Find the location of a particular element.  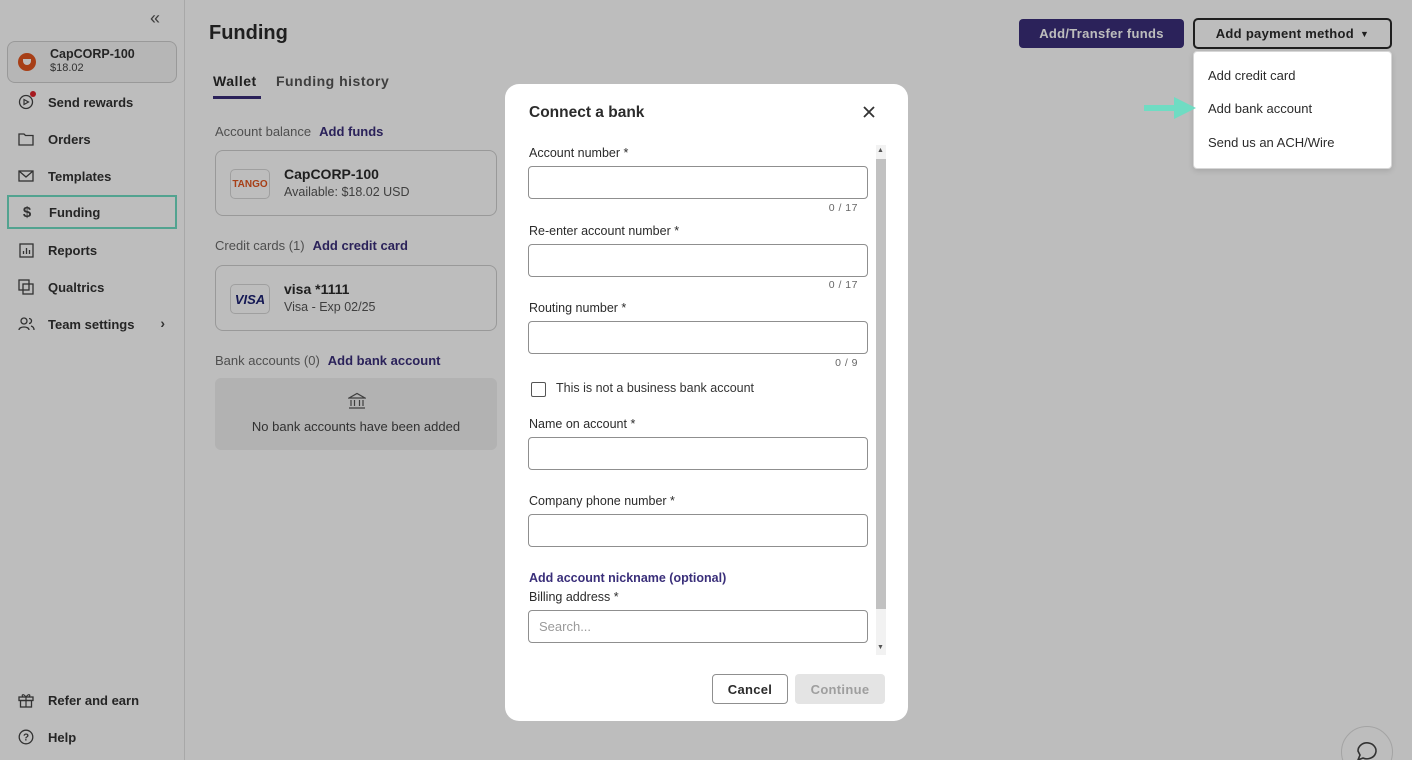

billing-address-label: Billing address * is located at coordinates (574, 597).